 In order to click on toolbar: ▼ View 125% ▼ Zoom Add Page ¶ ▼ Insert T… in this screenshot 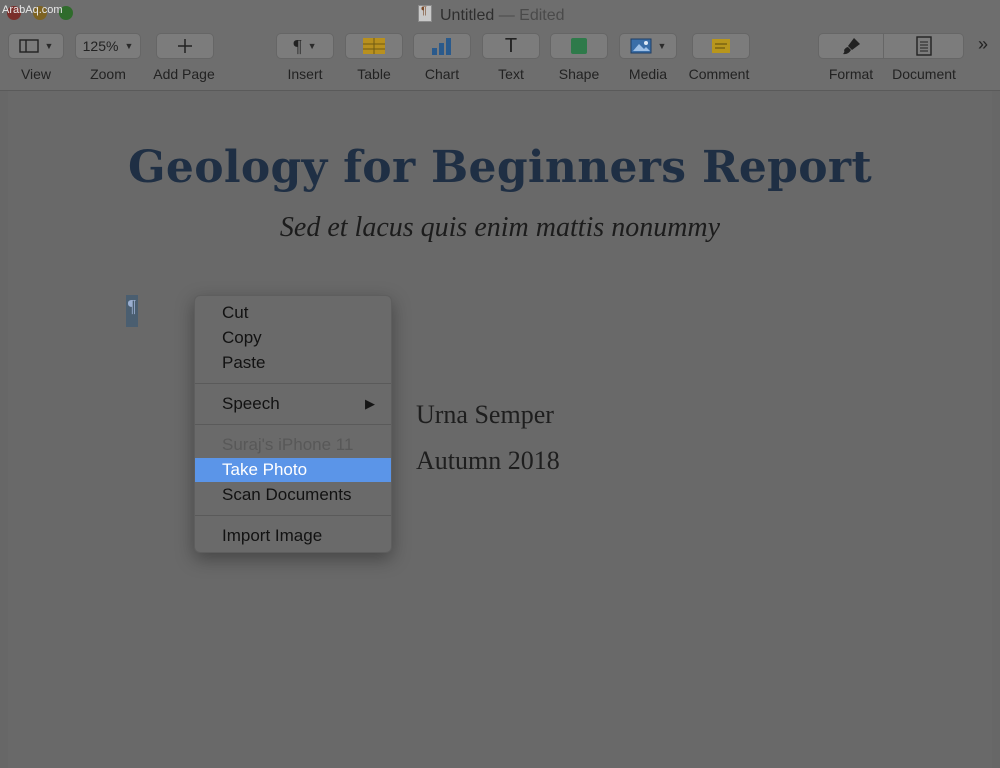, I will do `click(500, 59)`.